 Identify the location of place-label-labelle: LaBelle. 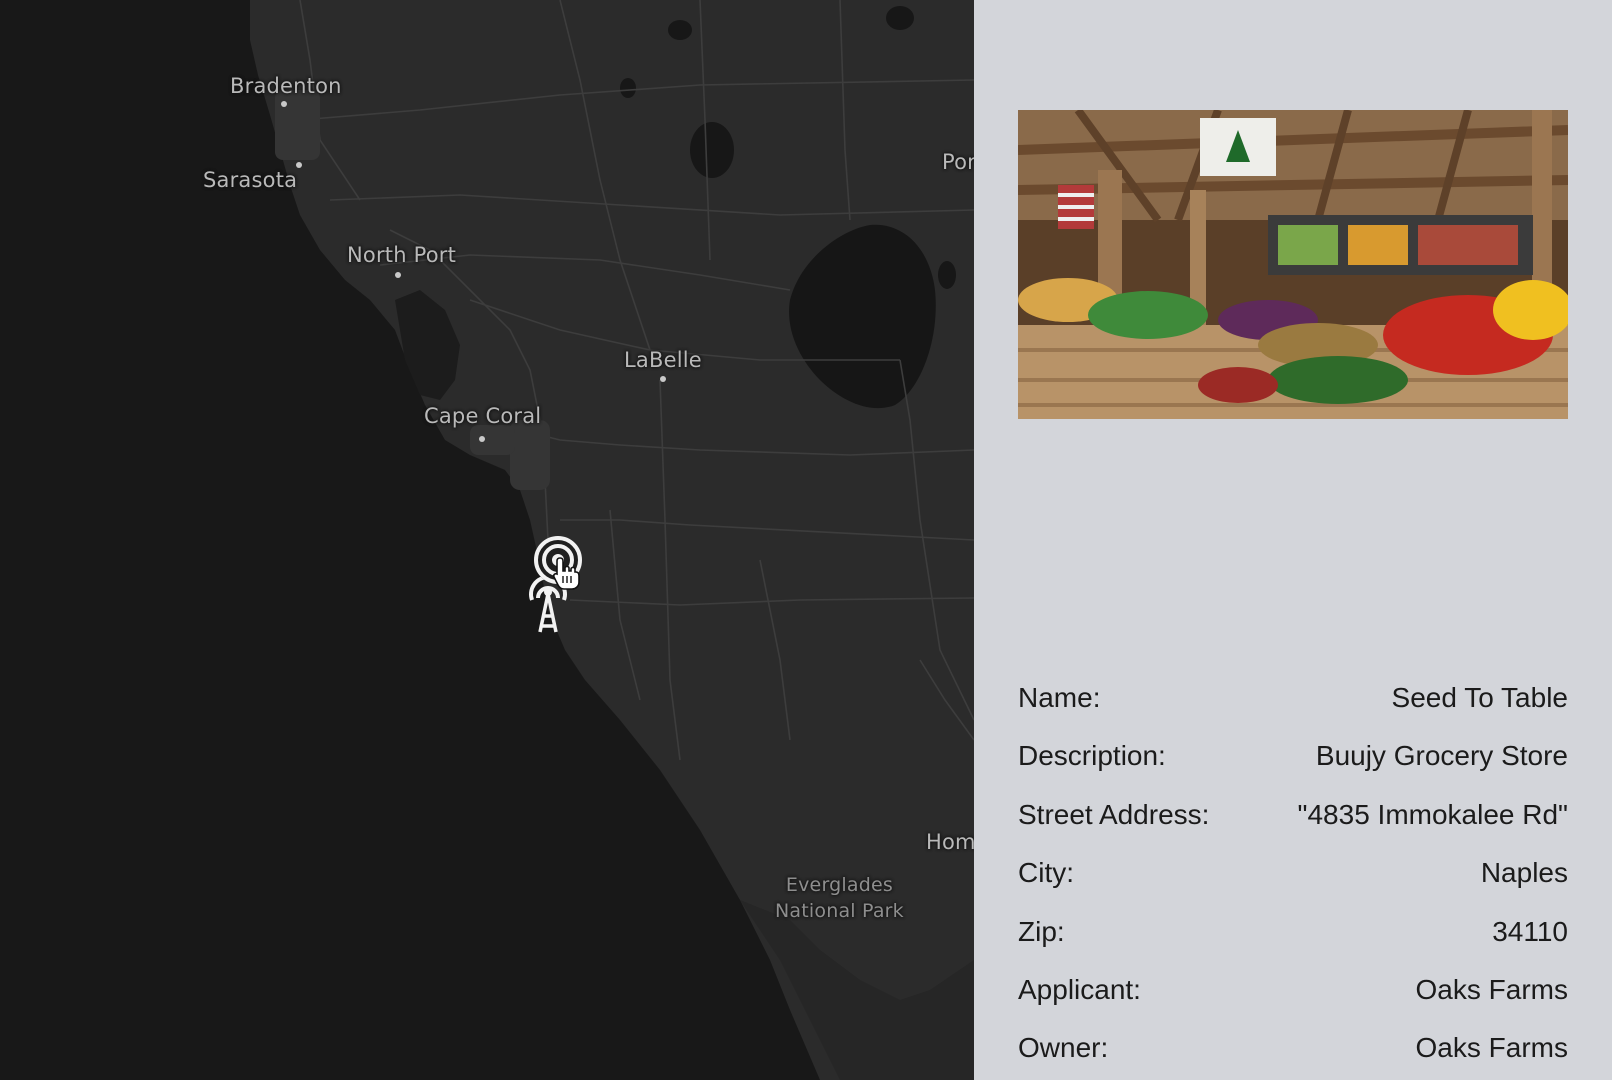
(663, 360).